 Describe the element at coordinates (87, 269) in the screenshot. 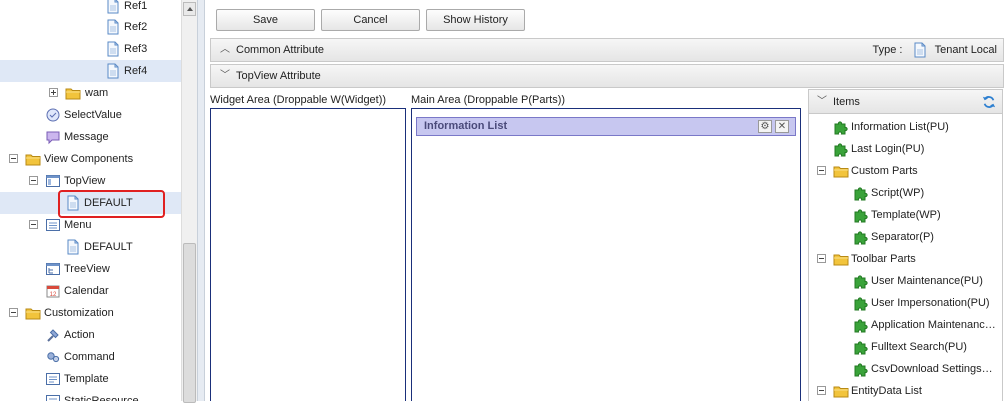

I see `tree-item-label: TreeView` at that location.